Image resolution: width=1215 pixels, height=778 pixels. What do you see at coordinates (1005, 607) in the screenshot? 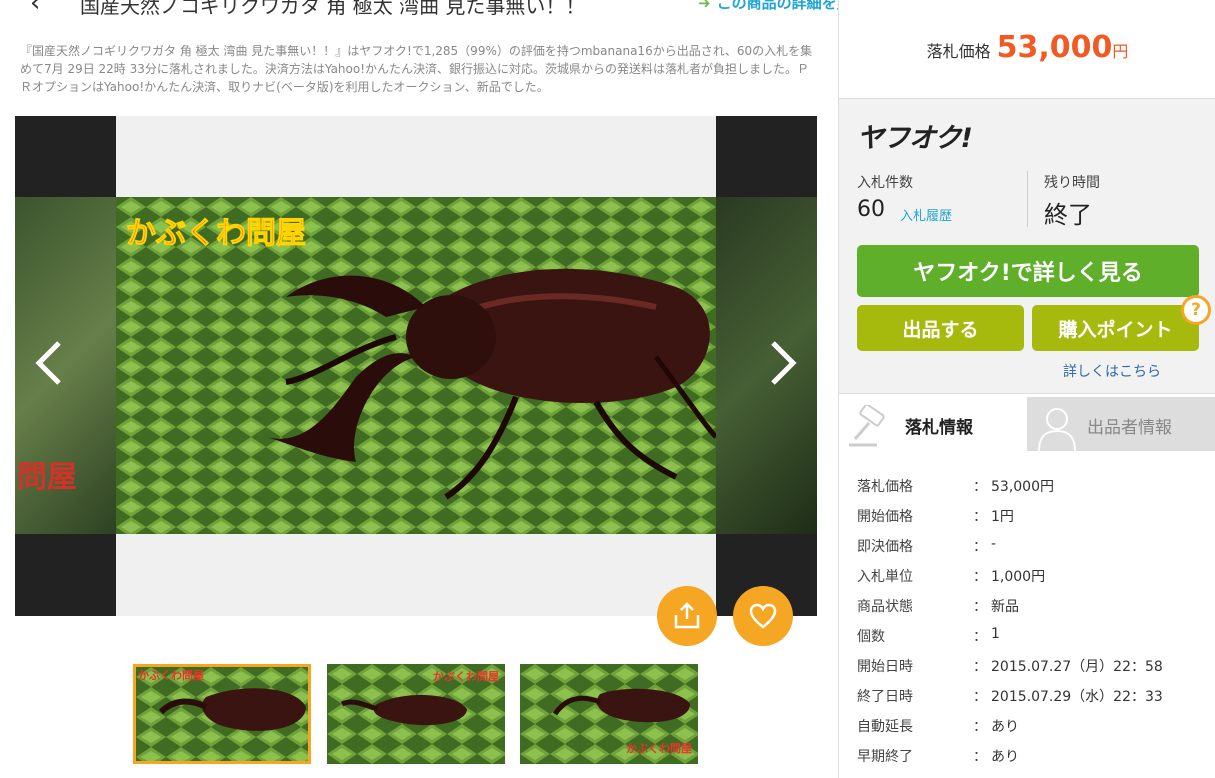
I see `info-value: 新品` at bounding box center [1005, 607].